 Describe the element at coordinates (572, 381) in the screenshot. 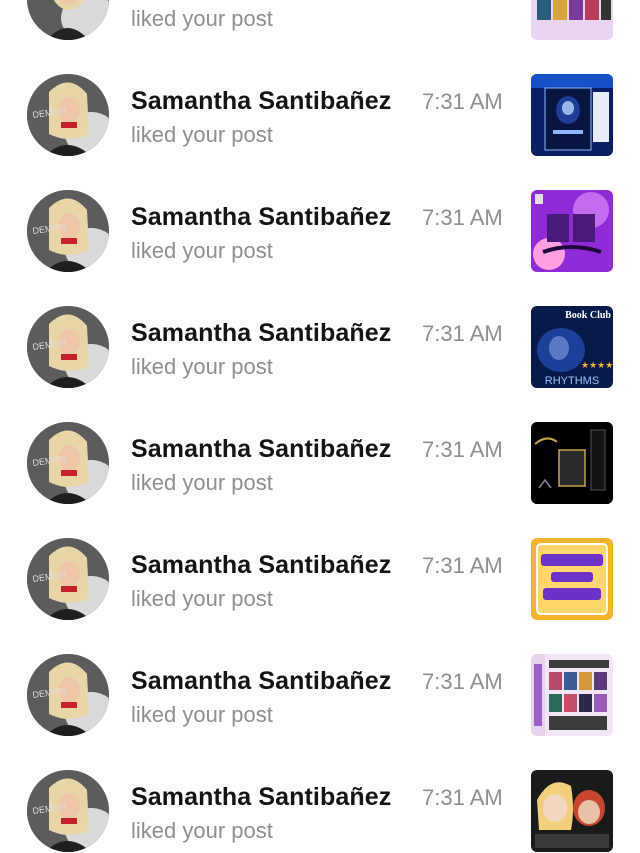

I see `thumb-caption: RHYTHMS` at that location.